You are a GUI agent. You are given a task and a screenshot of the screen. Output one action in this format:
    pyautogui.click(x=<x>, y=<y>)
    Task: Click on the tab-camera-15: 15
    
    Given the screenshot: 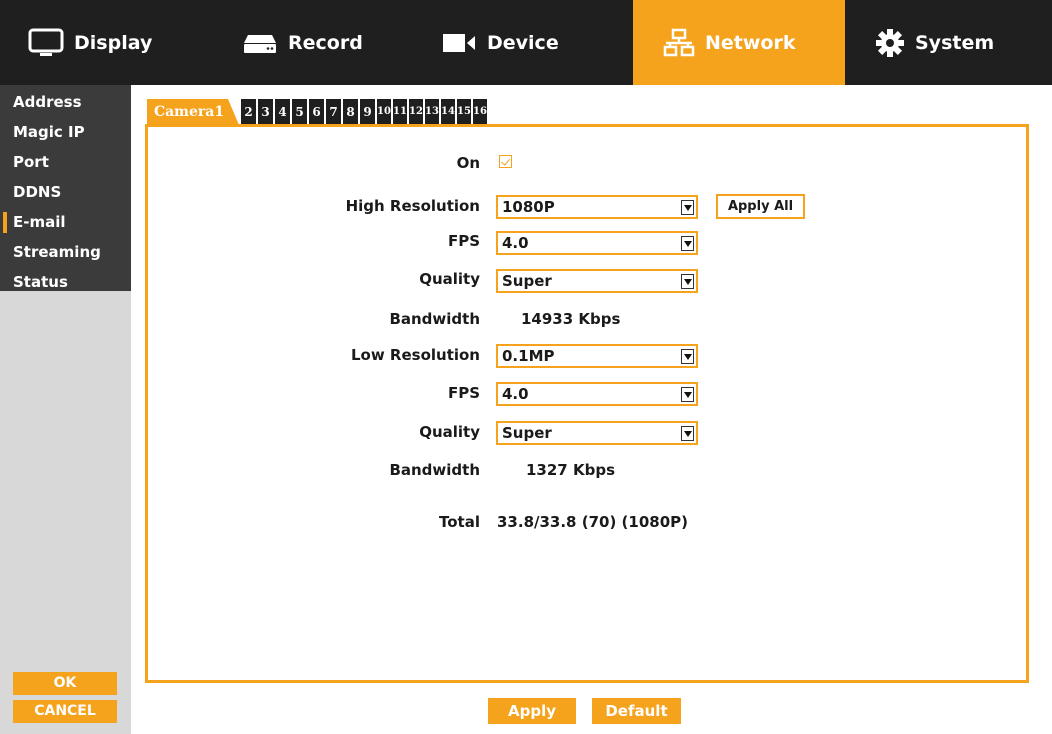 What is the action you would take?
    pyautogui.click(x=464, y=112)
    